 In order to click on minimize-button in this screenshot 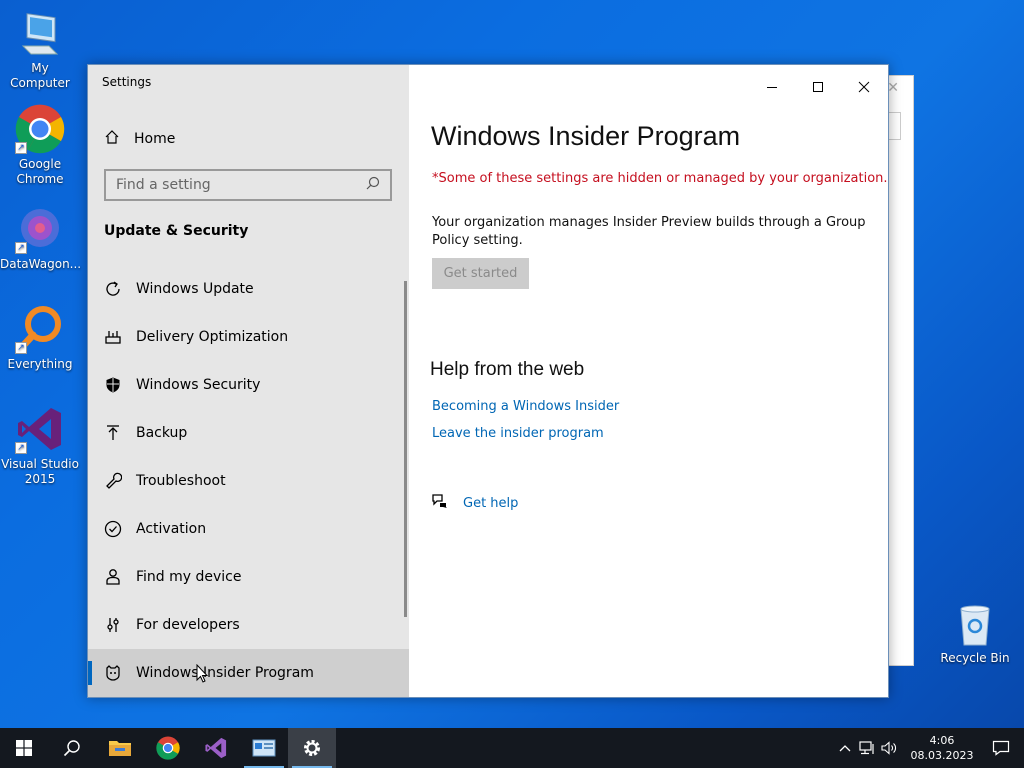, I will do `click(772, 87)`.